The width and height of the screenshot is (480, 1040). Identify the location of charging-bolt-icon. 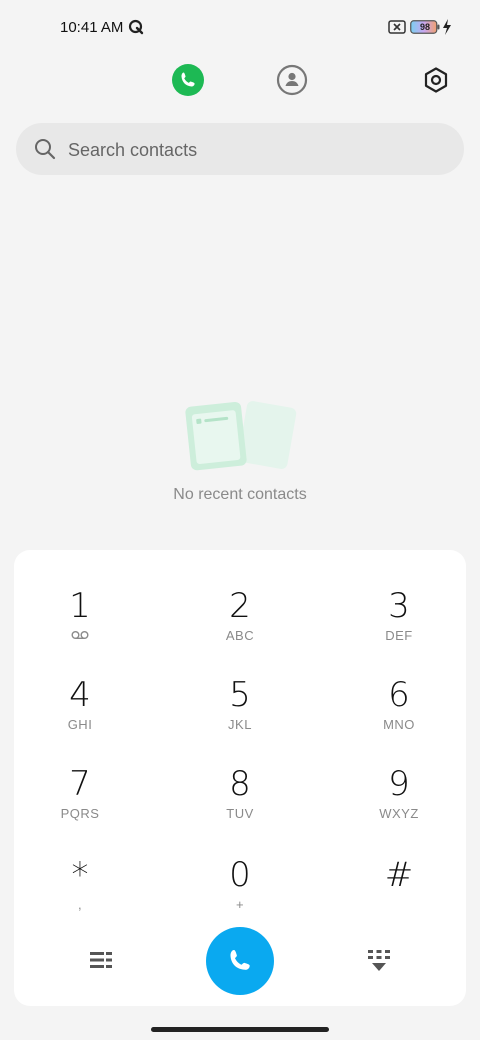
(447, 27).